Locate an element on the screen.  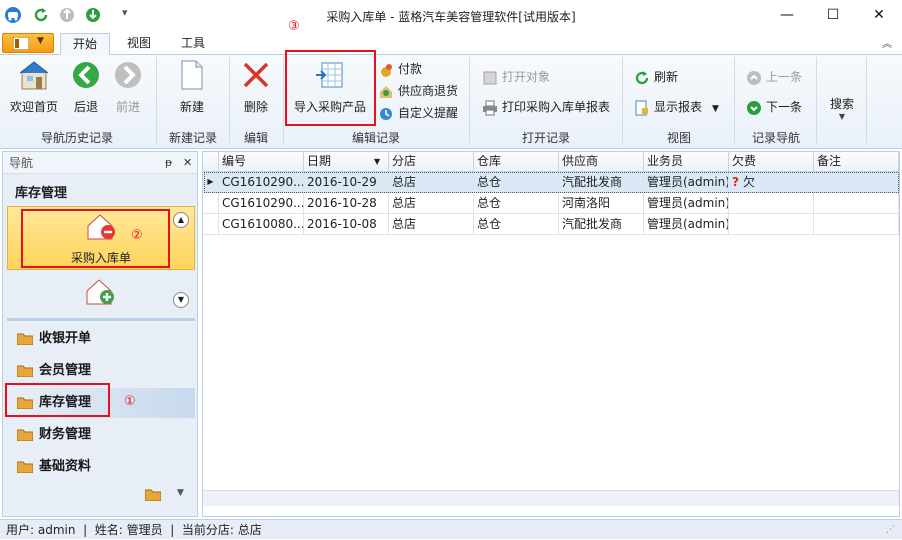
next-record-button: 下一条 is located at coordinates (774, 107).